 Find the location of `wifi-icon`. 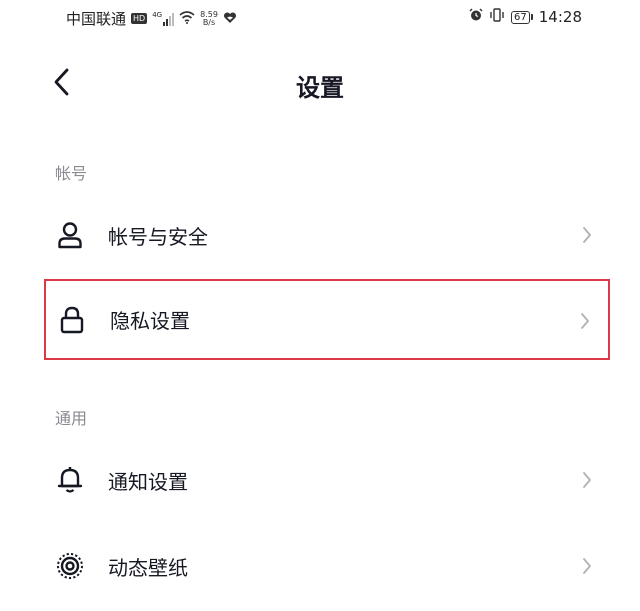

wifi-icon is located at coordinates (187, 19).